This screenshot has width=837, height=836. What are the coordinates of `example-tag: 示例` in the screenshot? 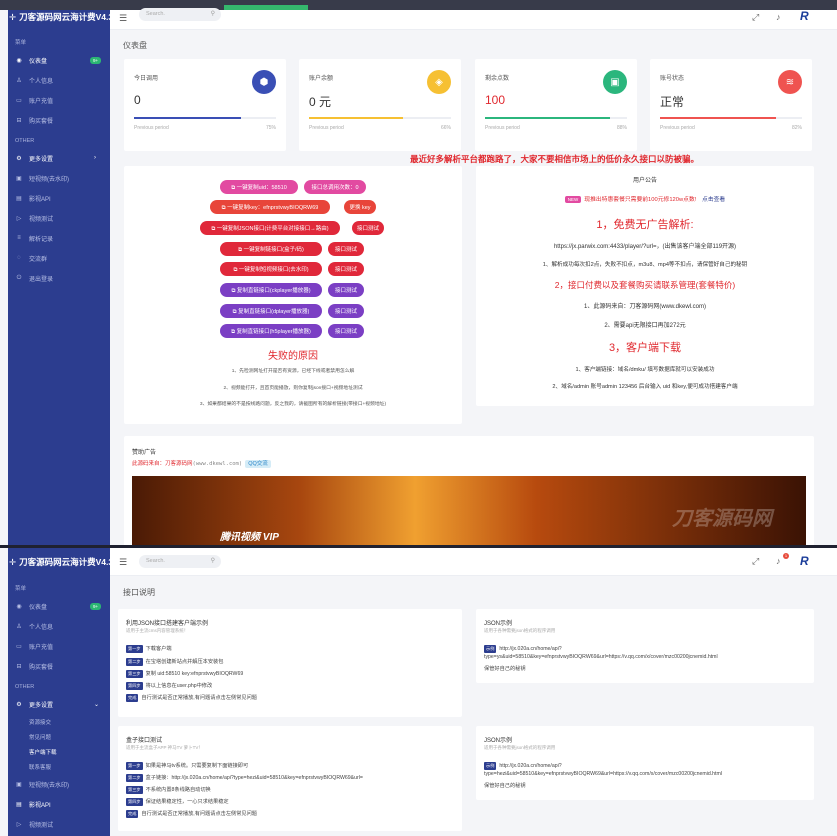 It's located at (490, 766).